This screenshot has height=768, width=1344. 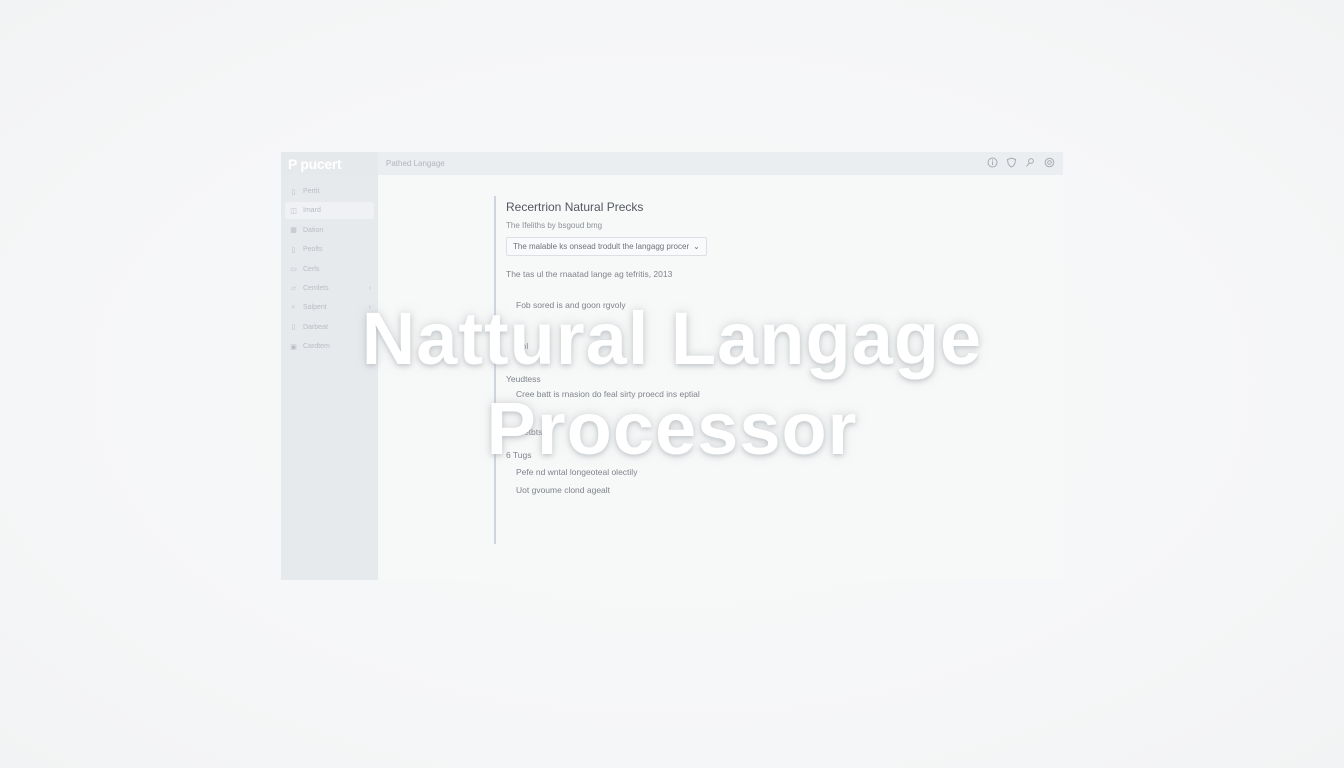 I want to click on chevron-down-icon: ⌄, so click(x=696, y=246).